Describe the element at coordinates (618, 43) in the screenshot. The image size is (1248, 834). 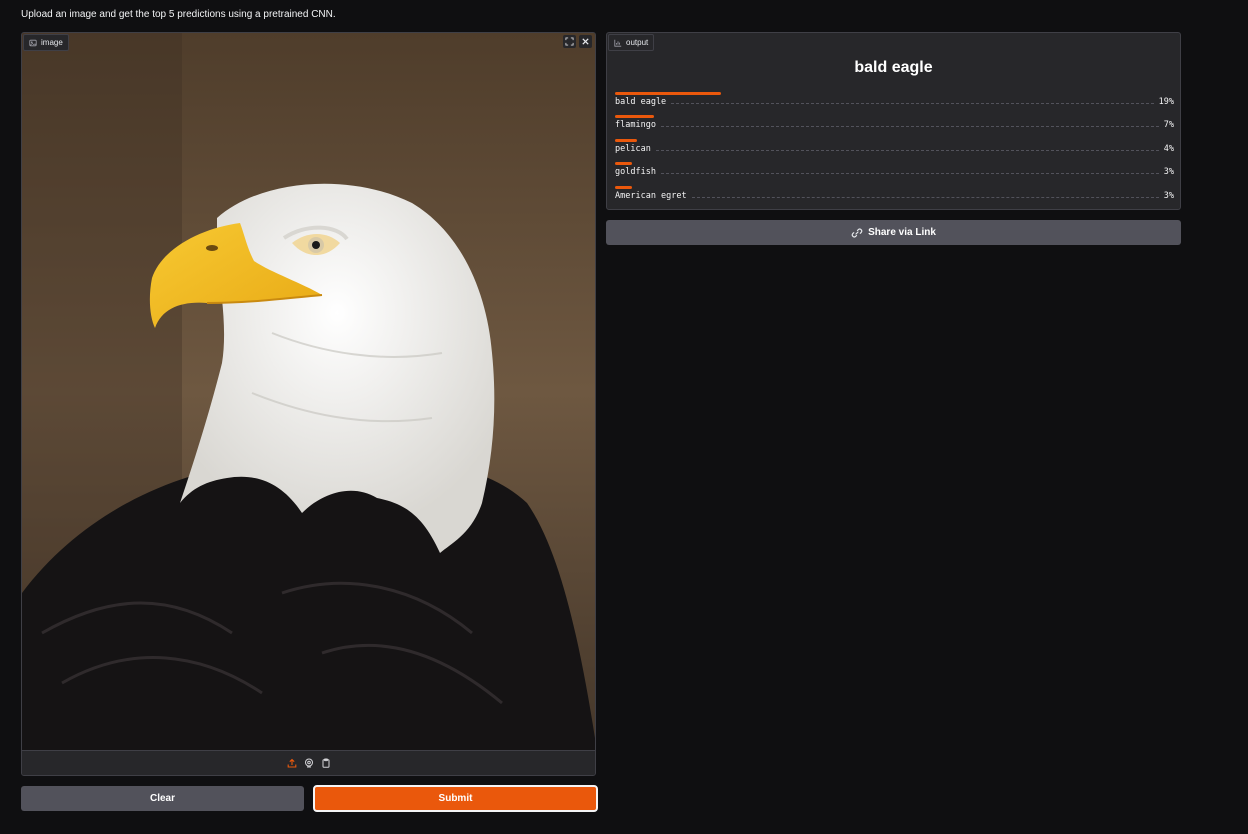
I see `chart-icon` at that location.